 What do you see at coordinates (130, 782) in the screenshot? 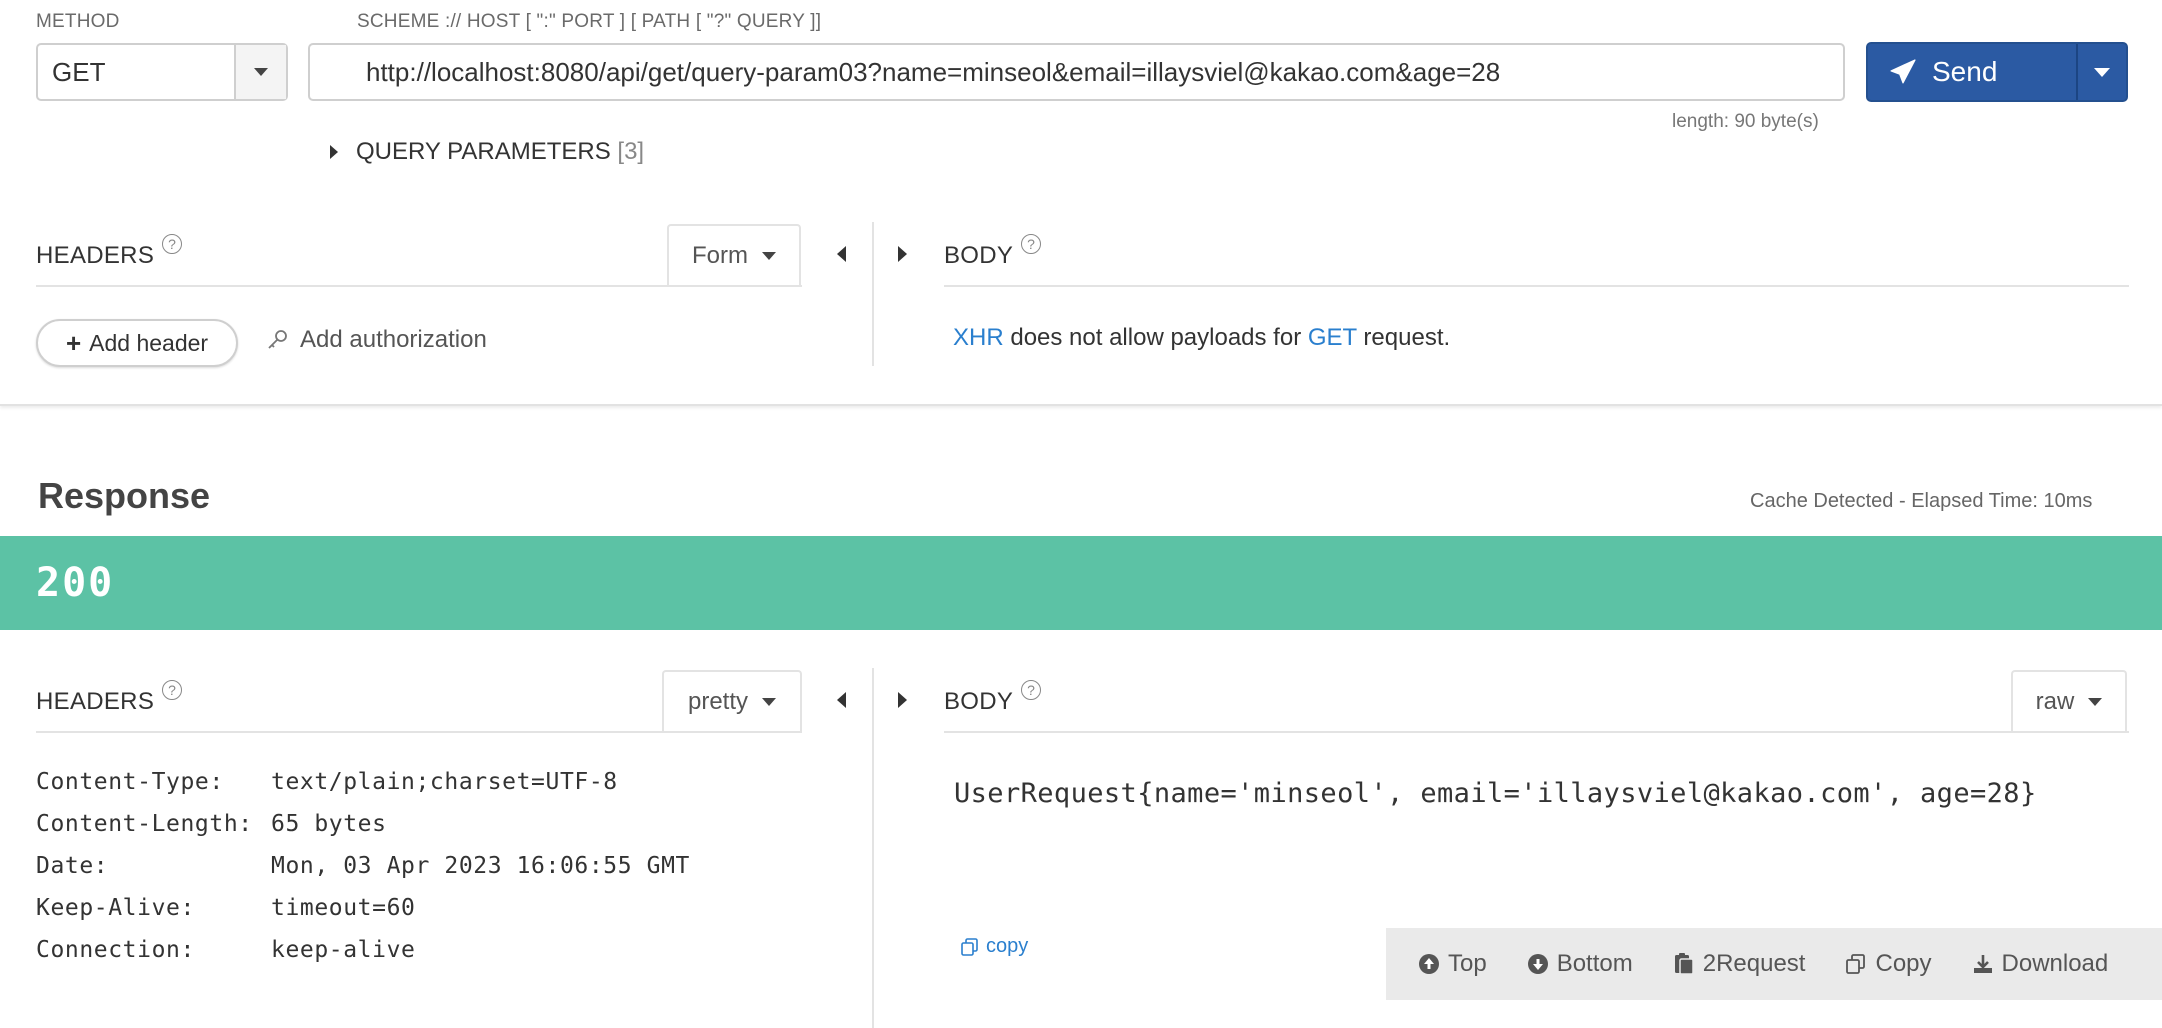
I see `header-key: Content-Type:` at bounding box center [130, 782].